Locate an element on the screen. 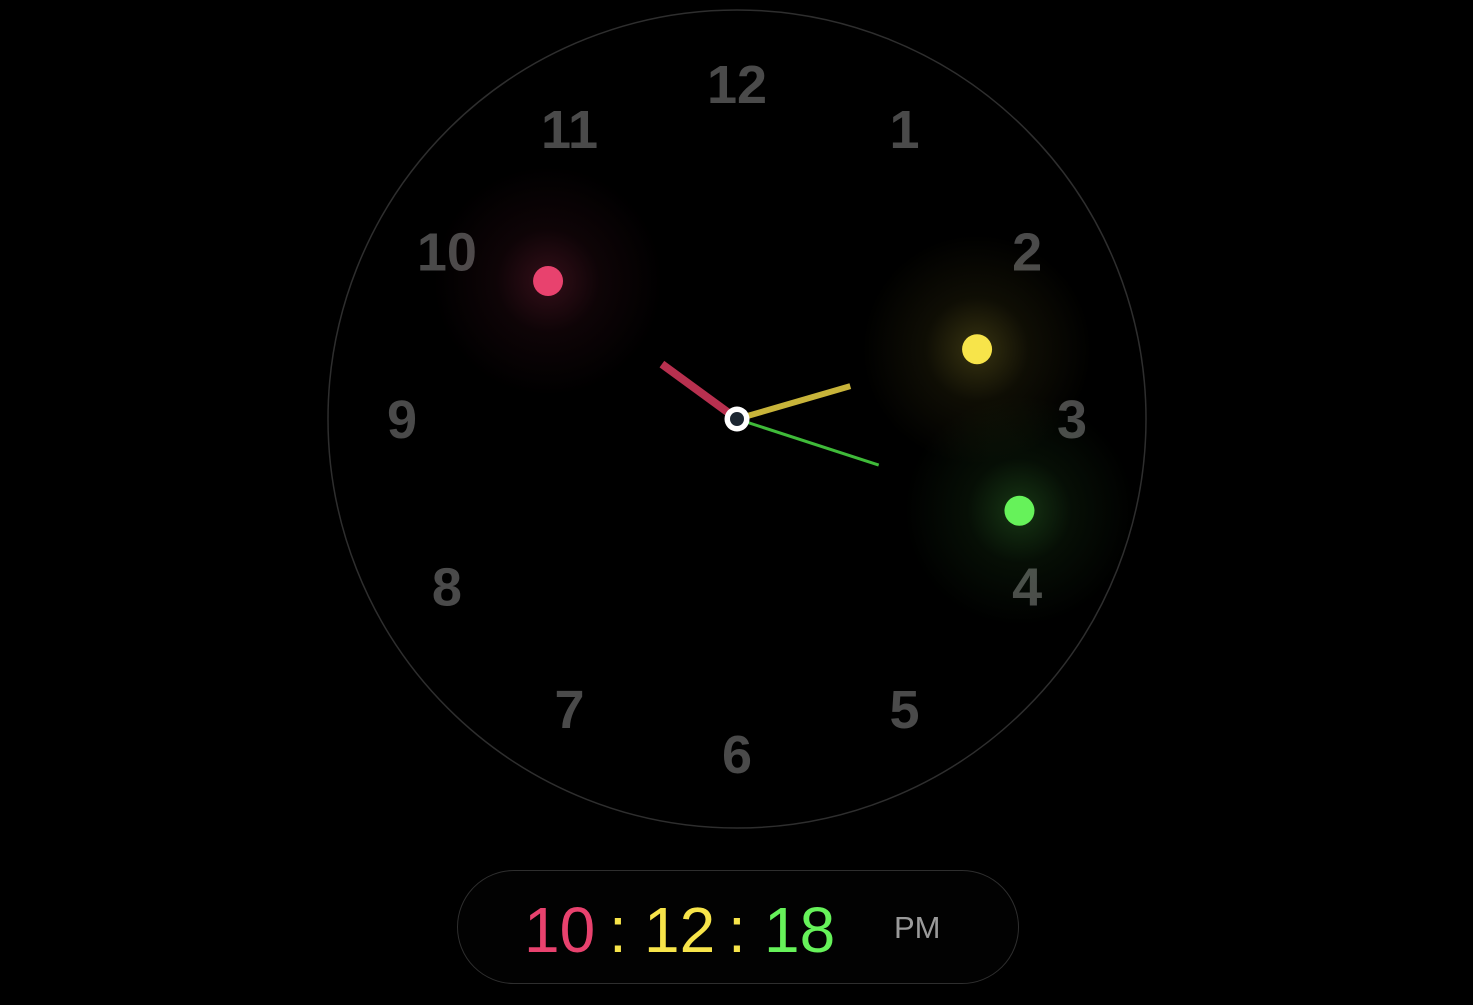 The image size is (1473, 1005). readout-hours: 10 is located at coordinates (560, 930).